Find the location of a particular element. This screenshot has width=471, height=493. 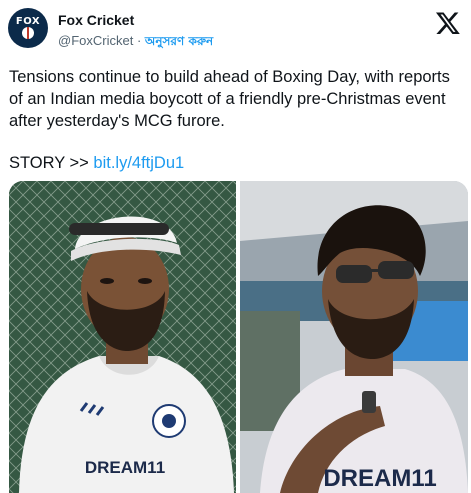

cricket-ball-icon is located at coordinates (28, 33).